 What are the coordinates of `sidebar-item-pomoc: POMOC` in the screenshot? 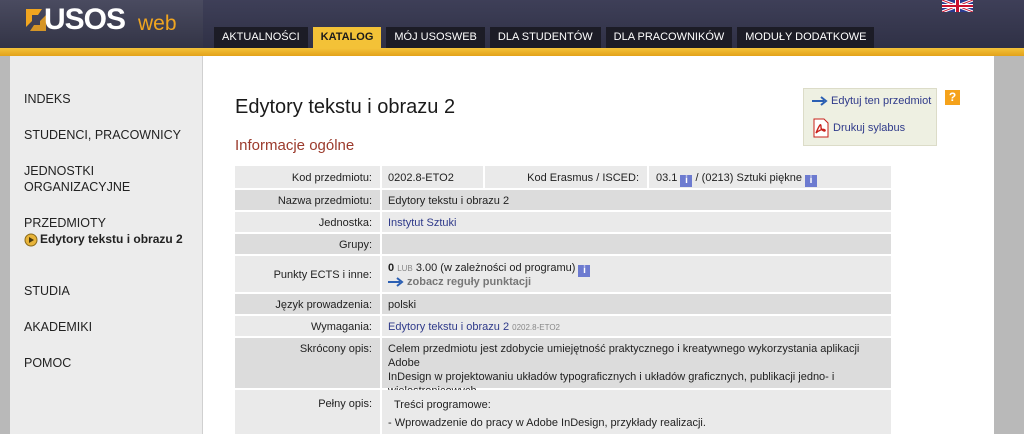 It's located at (109, 363).